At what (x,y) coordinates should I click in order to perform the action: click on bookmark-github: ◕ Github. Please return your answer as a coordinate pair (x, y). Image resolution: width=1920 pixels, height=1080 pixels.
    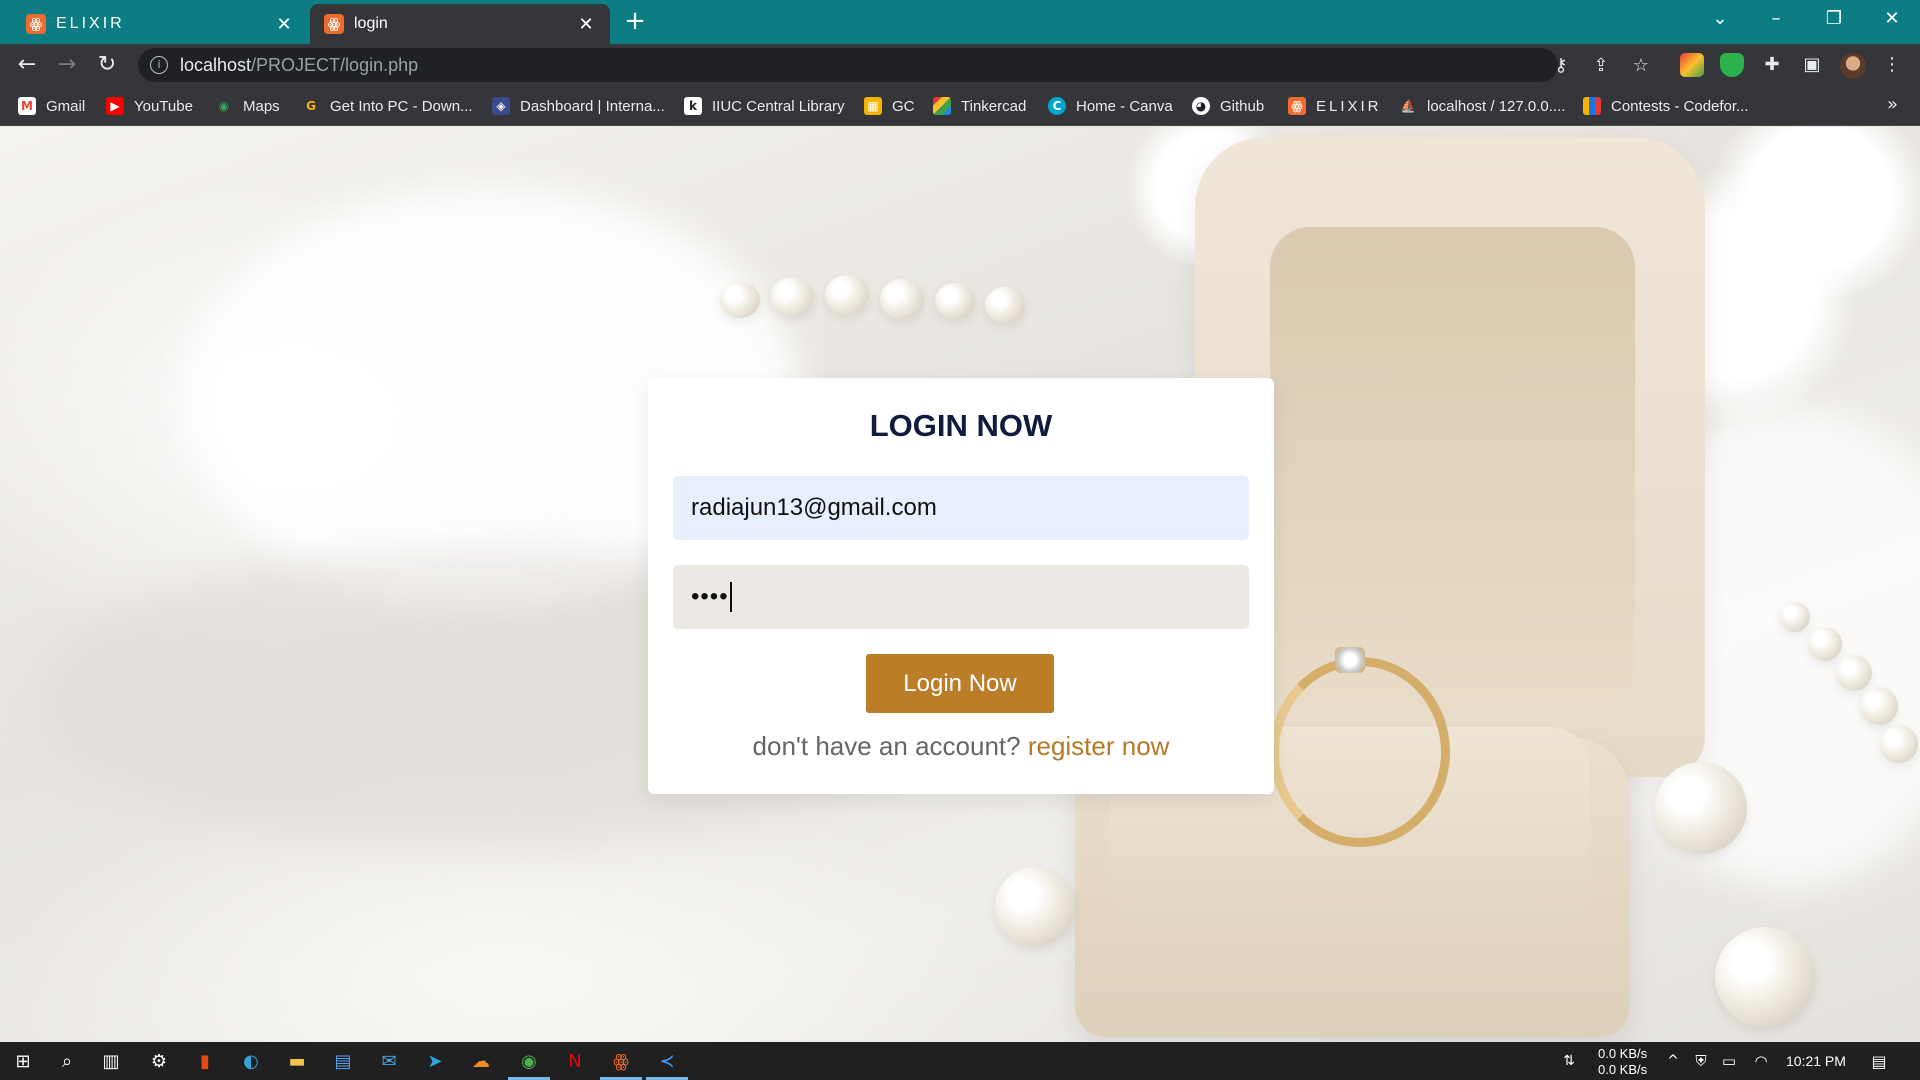
    Looking at the image, I should click on (1228, 106).